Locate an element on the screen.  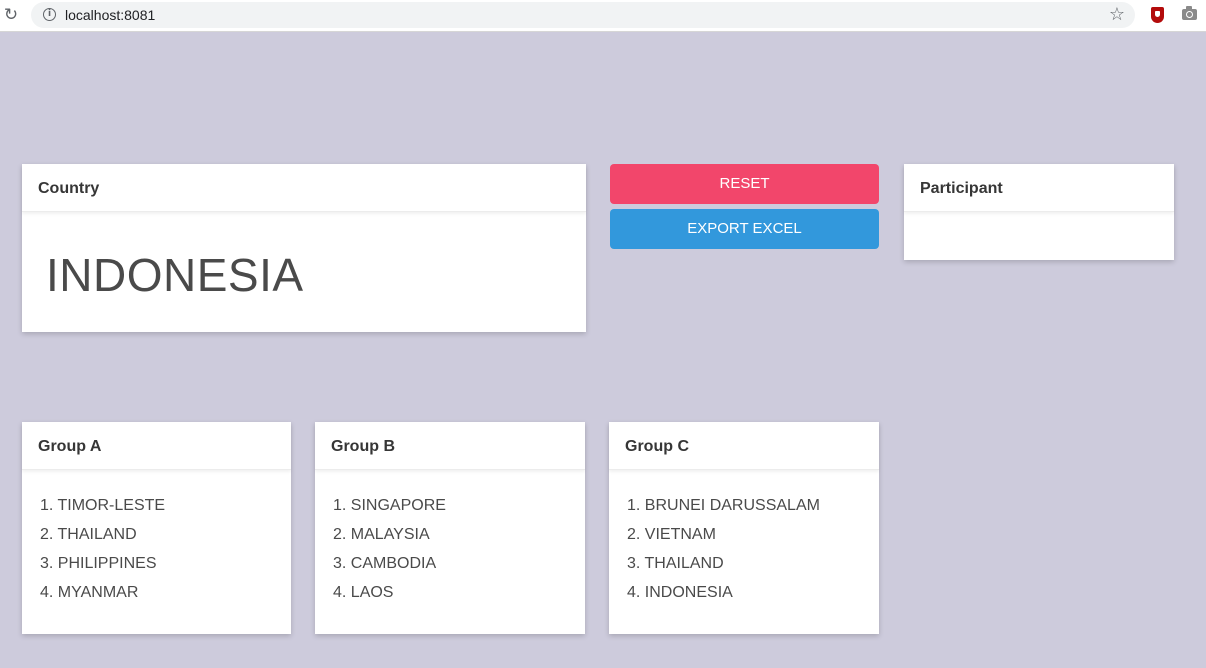
list-item: 2. VIETNAM is located at coordinates (671, 534).